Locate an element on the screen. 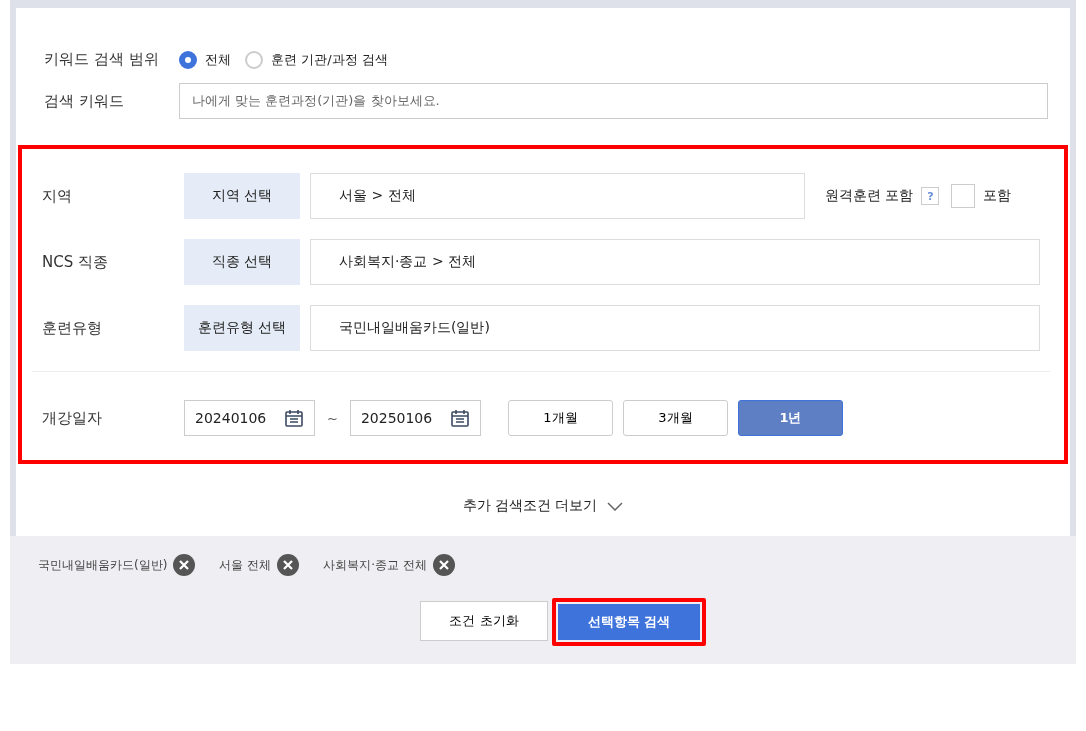  filter-tag-label: 서울 전체 is located at coordinates (245, 565).